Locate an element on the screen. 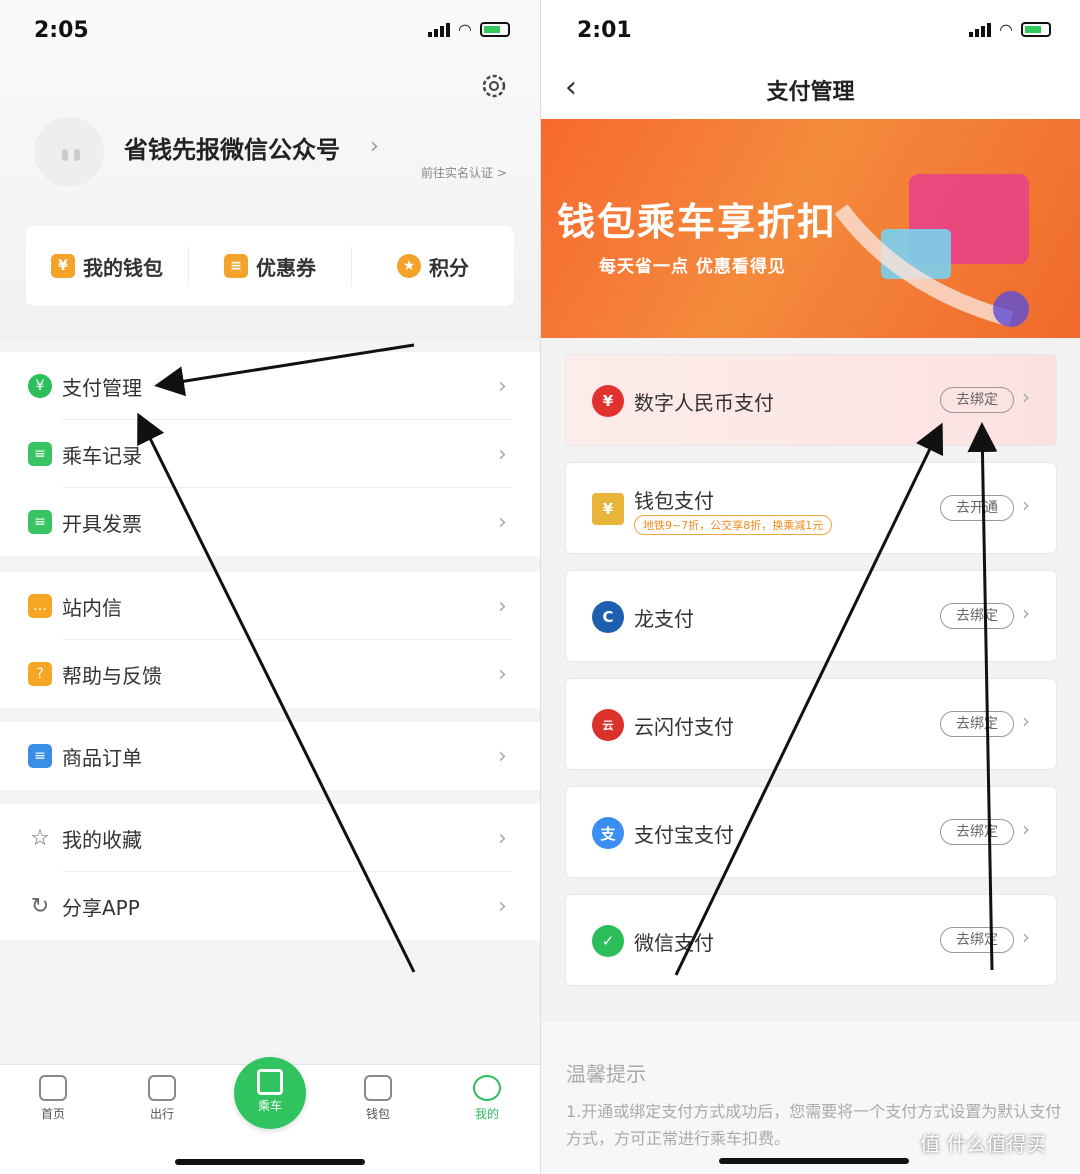 This screenshot has height=1174, width=1080. tab-mine: 我的 is located at coordinates (487, 1098).